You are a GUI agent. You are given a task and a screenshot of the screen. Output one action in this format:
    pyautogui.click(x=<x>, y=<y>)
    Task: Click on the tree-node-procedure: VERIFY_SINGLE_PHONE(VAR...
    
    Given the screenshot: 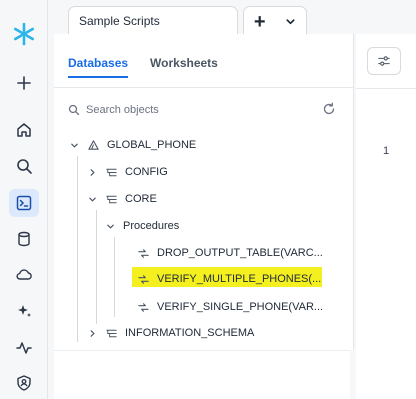 What is the action you would take?
    pyautogui.click(x=230, y=307)
    